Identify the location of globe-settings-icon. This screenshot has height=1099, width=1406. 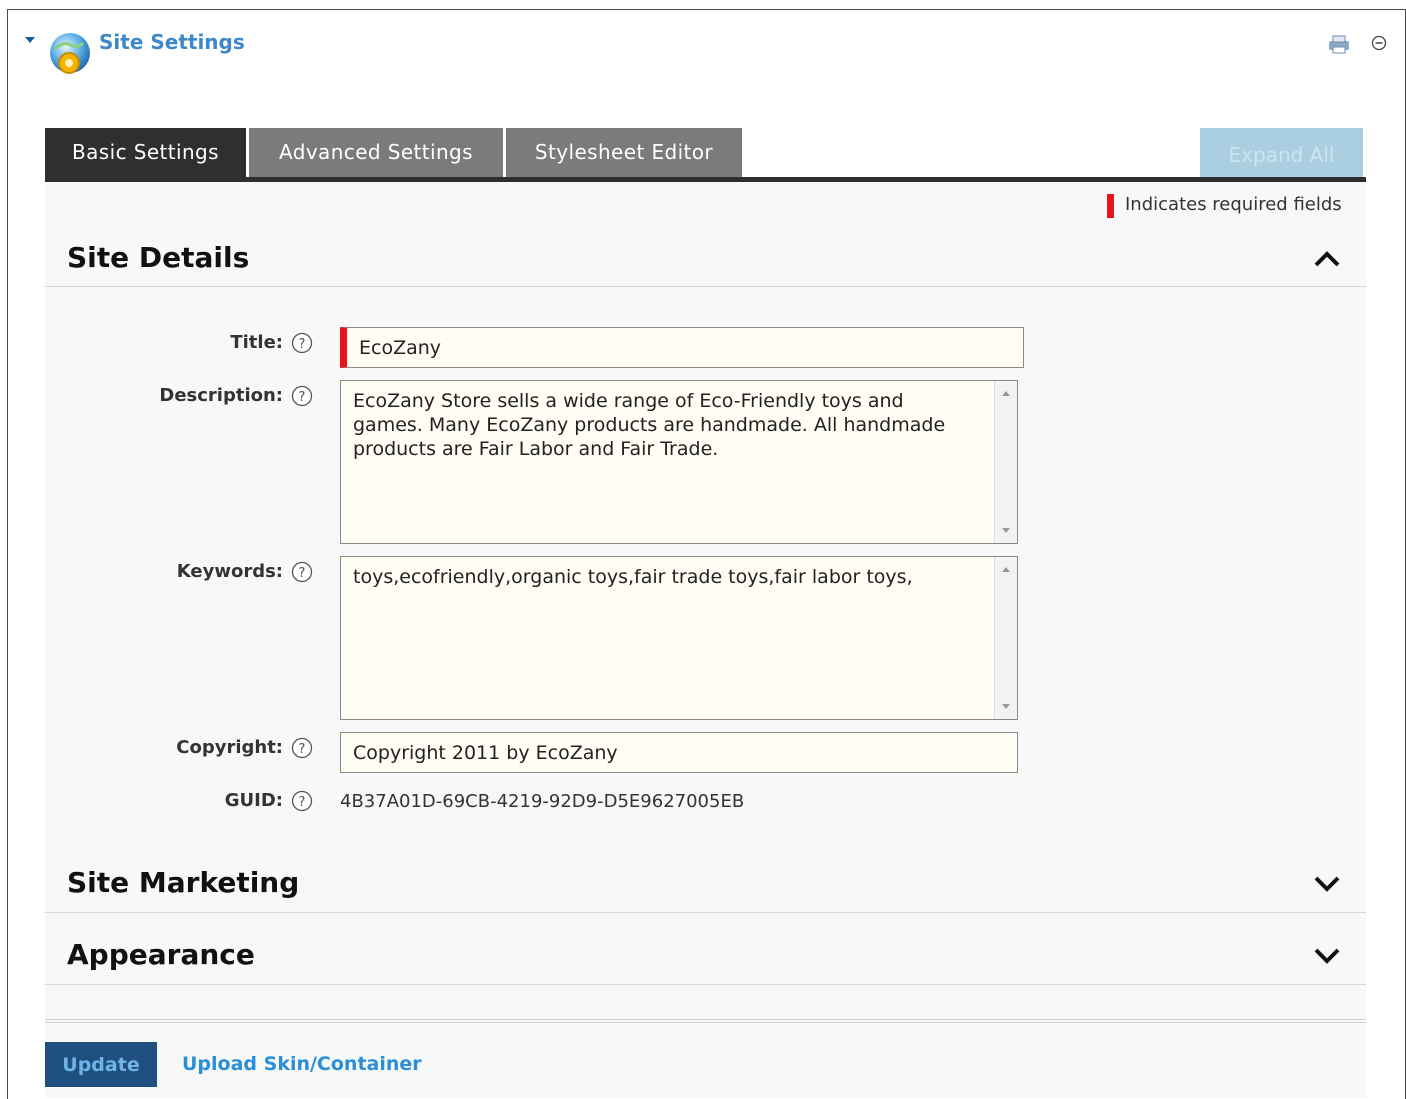
(70, 53).